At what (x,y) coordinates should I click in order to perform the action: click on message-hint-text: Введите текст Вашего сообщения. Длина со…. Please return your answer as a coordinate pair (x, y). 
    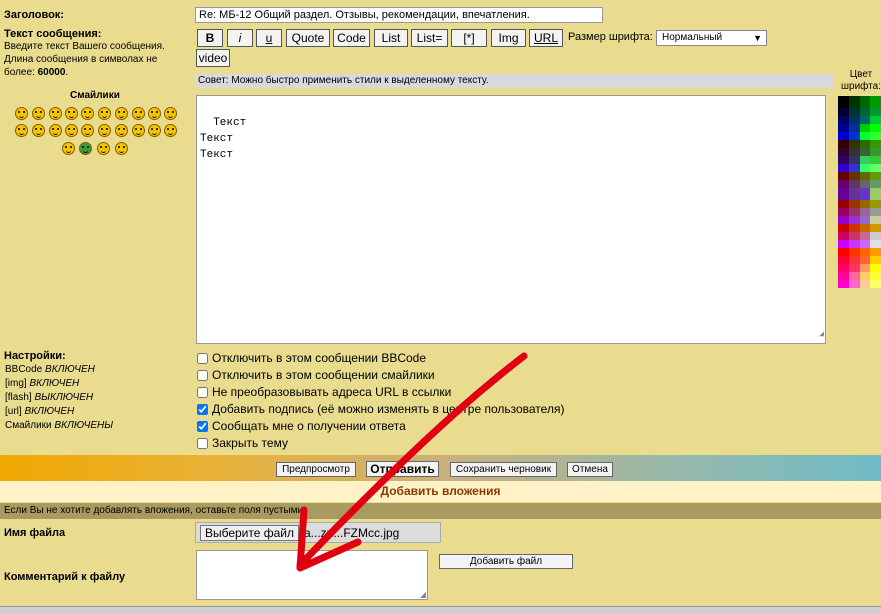
    Looking at the image, I should click on (84, 59).